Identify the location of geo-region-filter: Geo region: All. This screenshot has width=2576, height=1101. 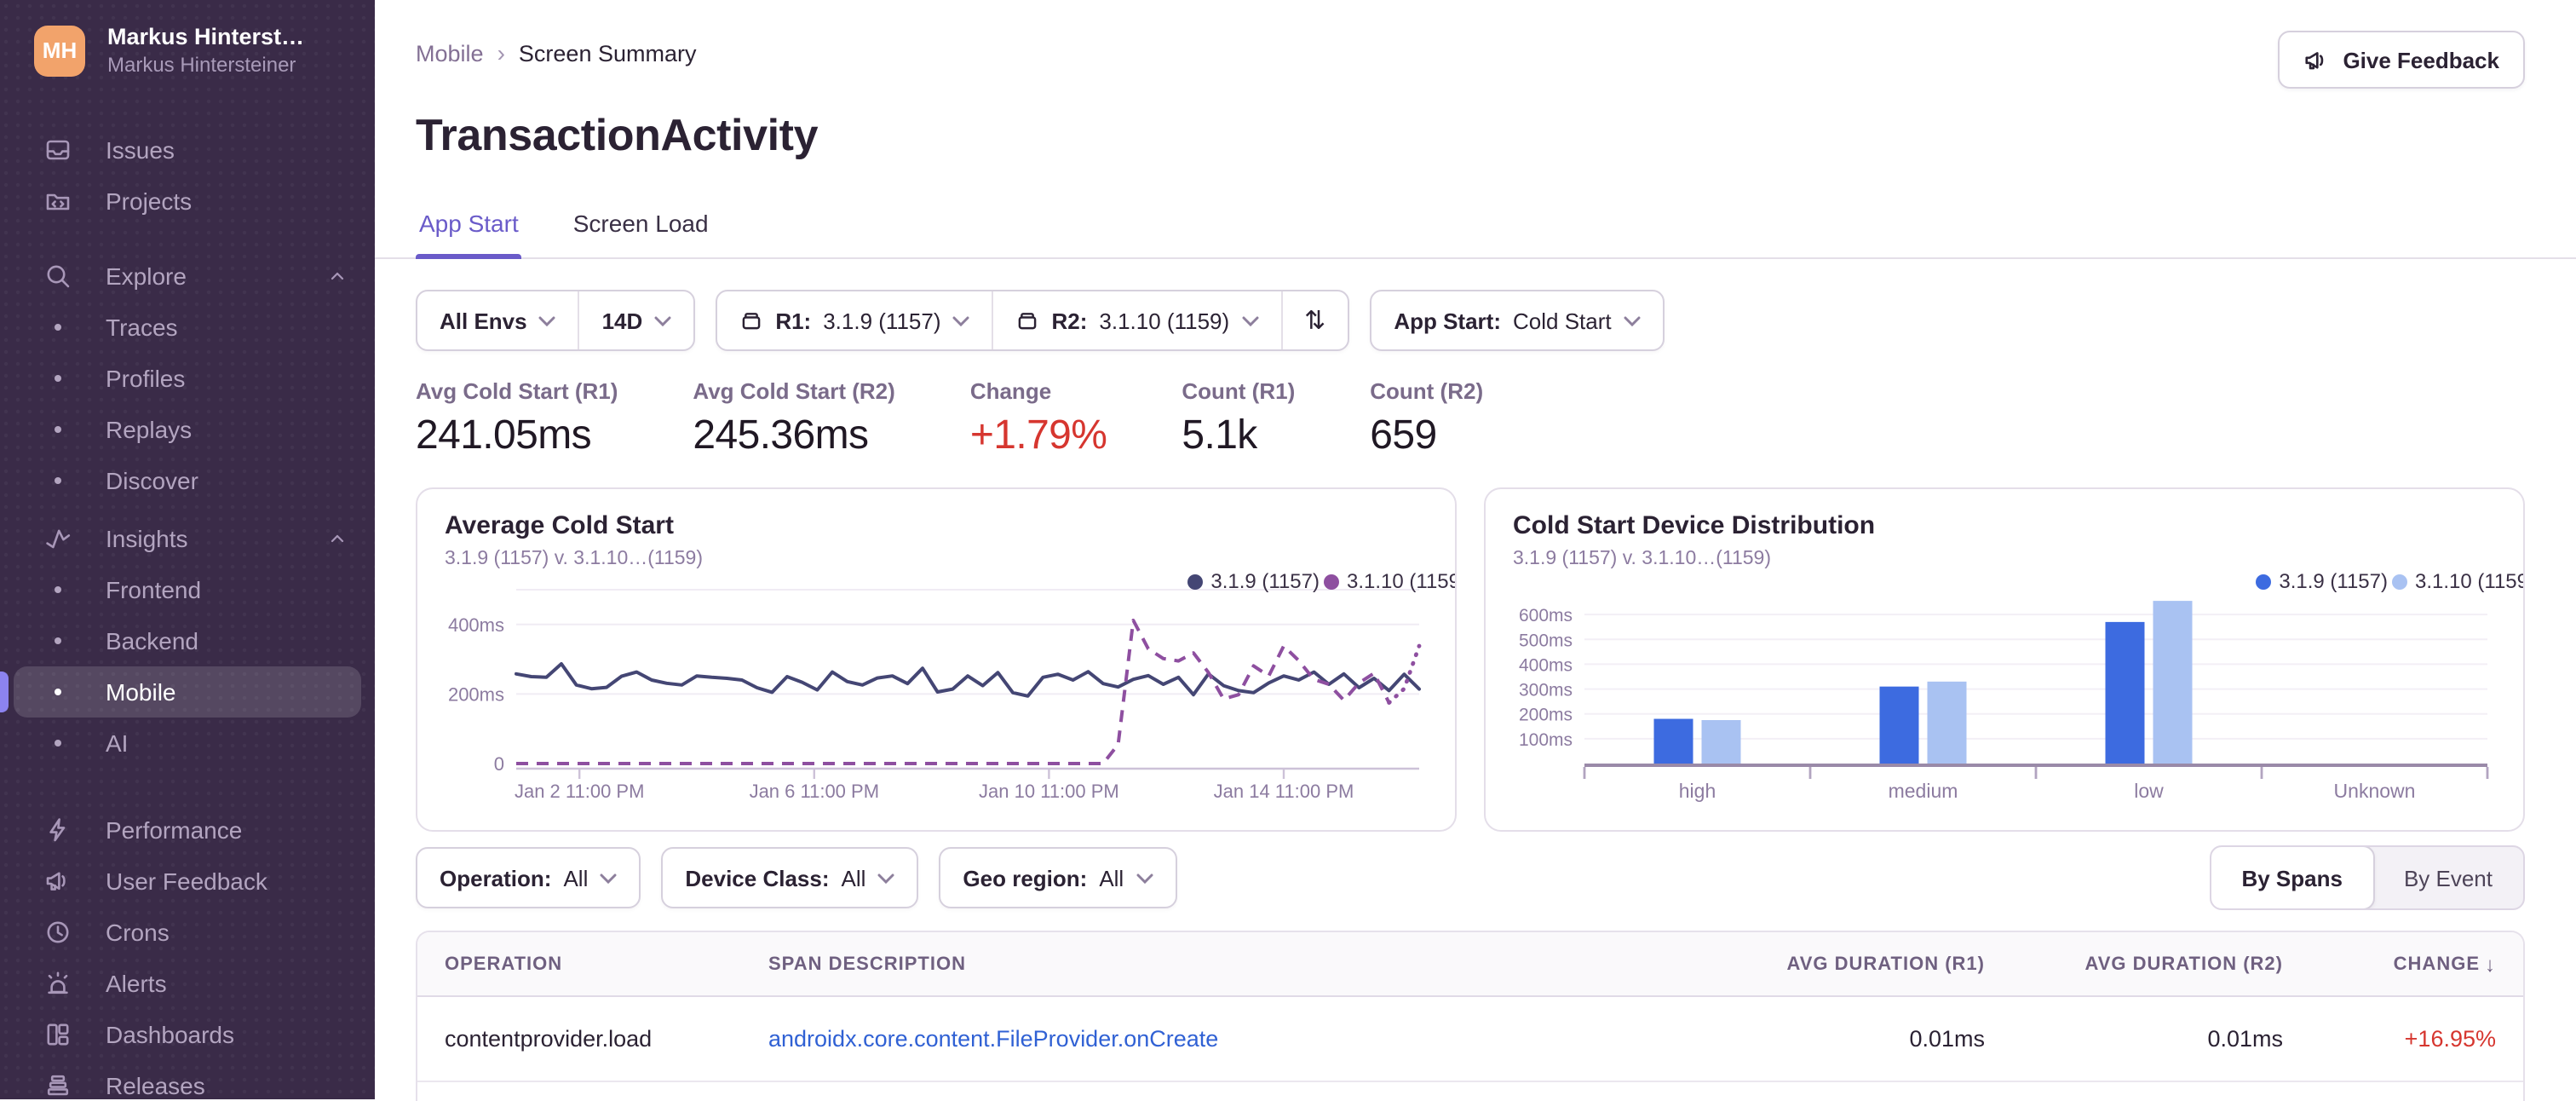
(1057, 878).